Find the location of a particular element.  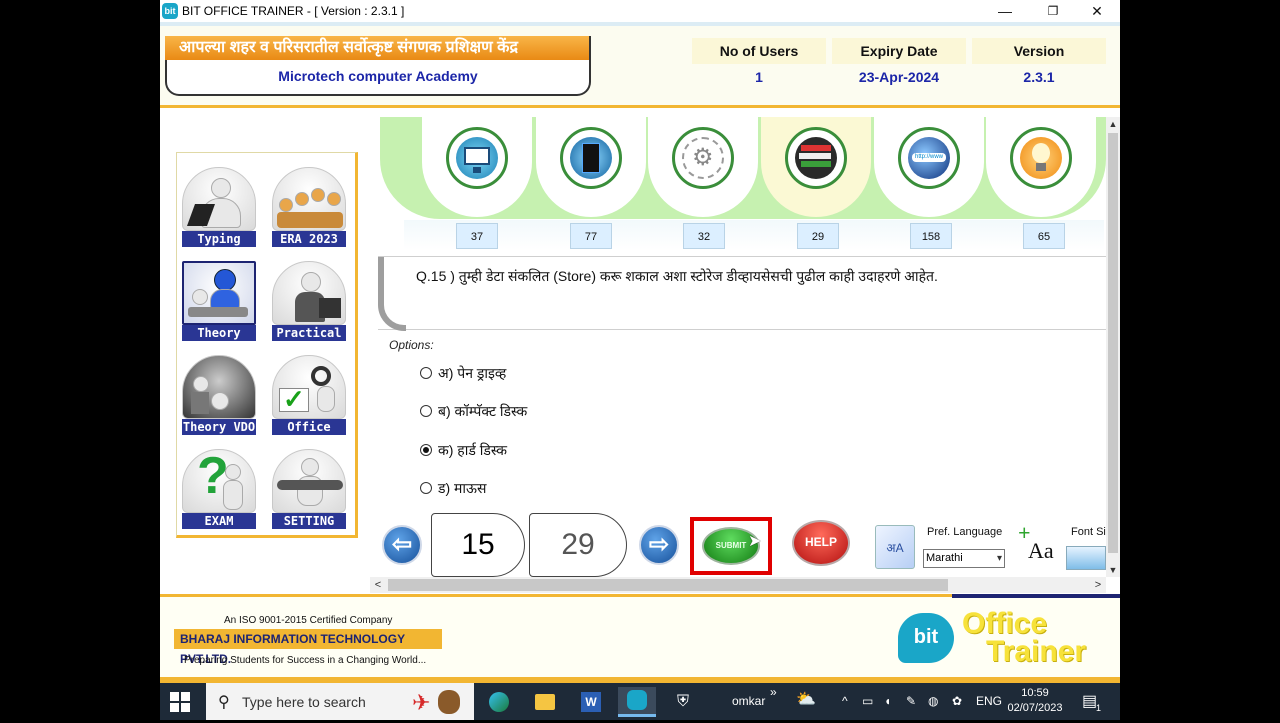

scroll-up-icon: ▲ is located at coordinates (1113, 124).